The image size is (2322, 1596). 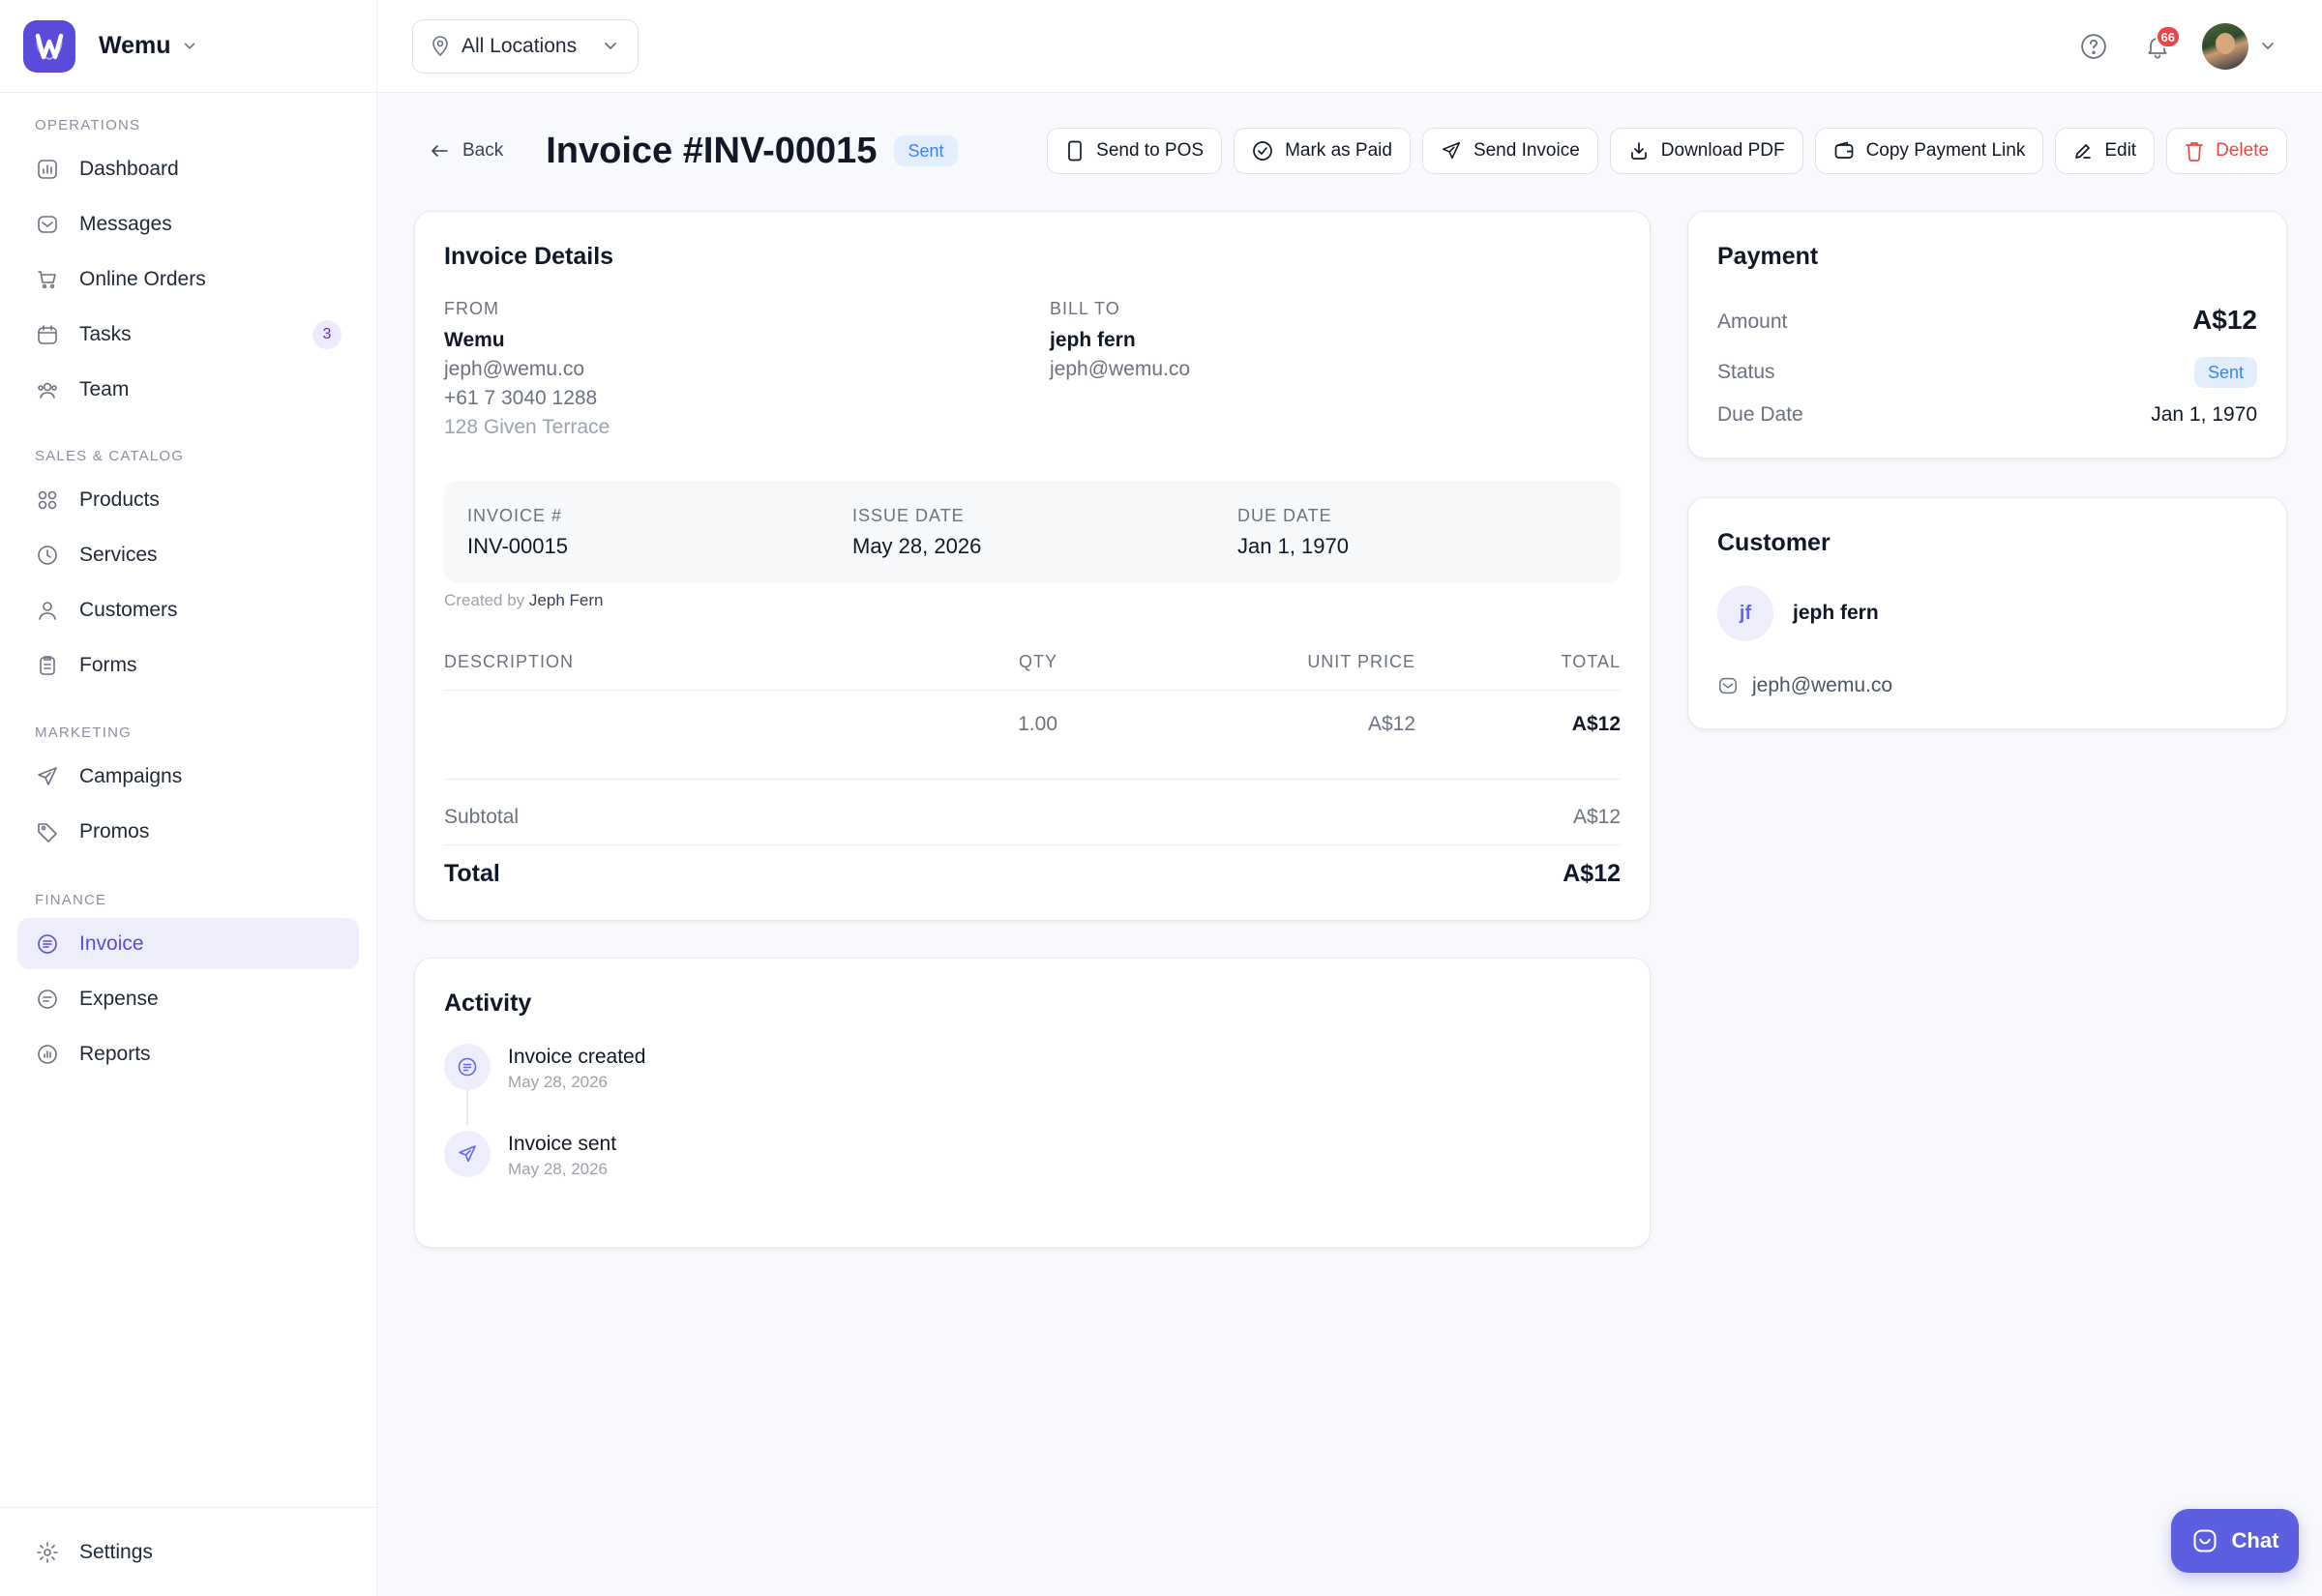 What do you see at coordinates (1929, 151) in the screenshot?
I see `copy-payment-link-button: Copy Payment Link` at bounding box center [1929, 151].